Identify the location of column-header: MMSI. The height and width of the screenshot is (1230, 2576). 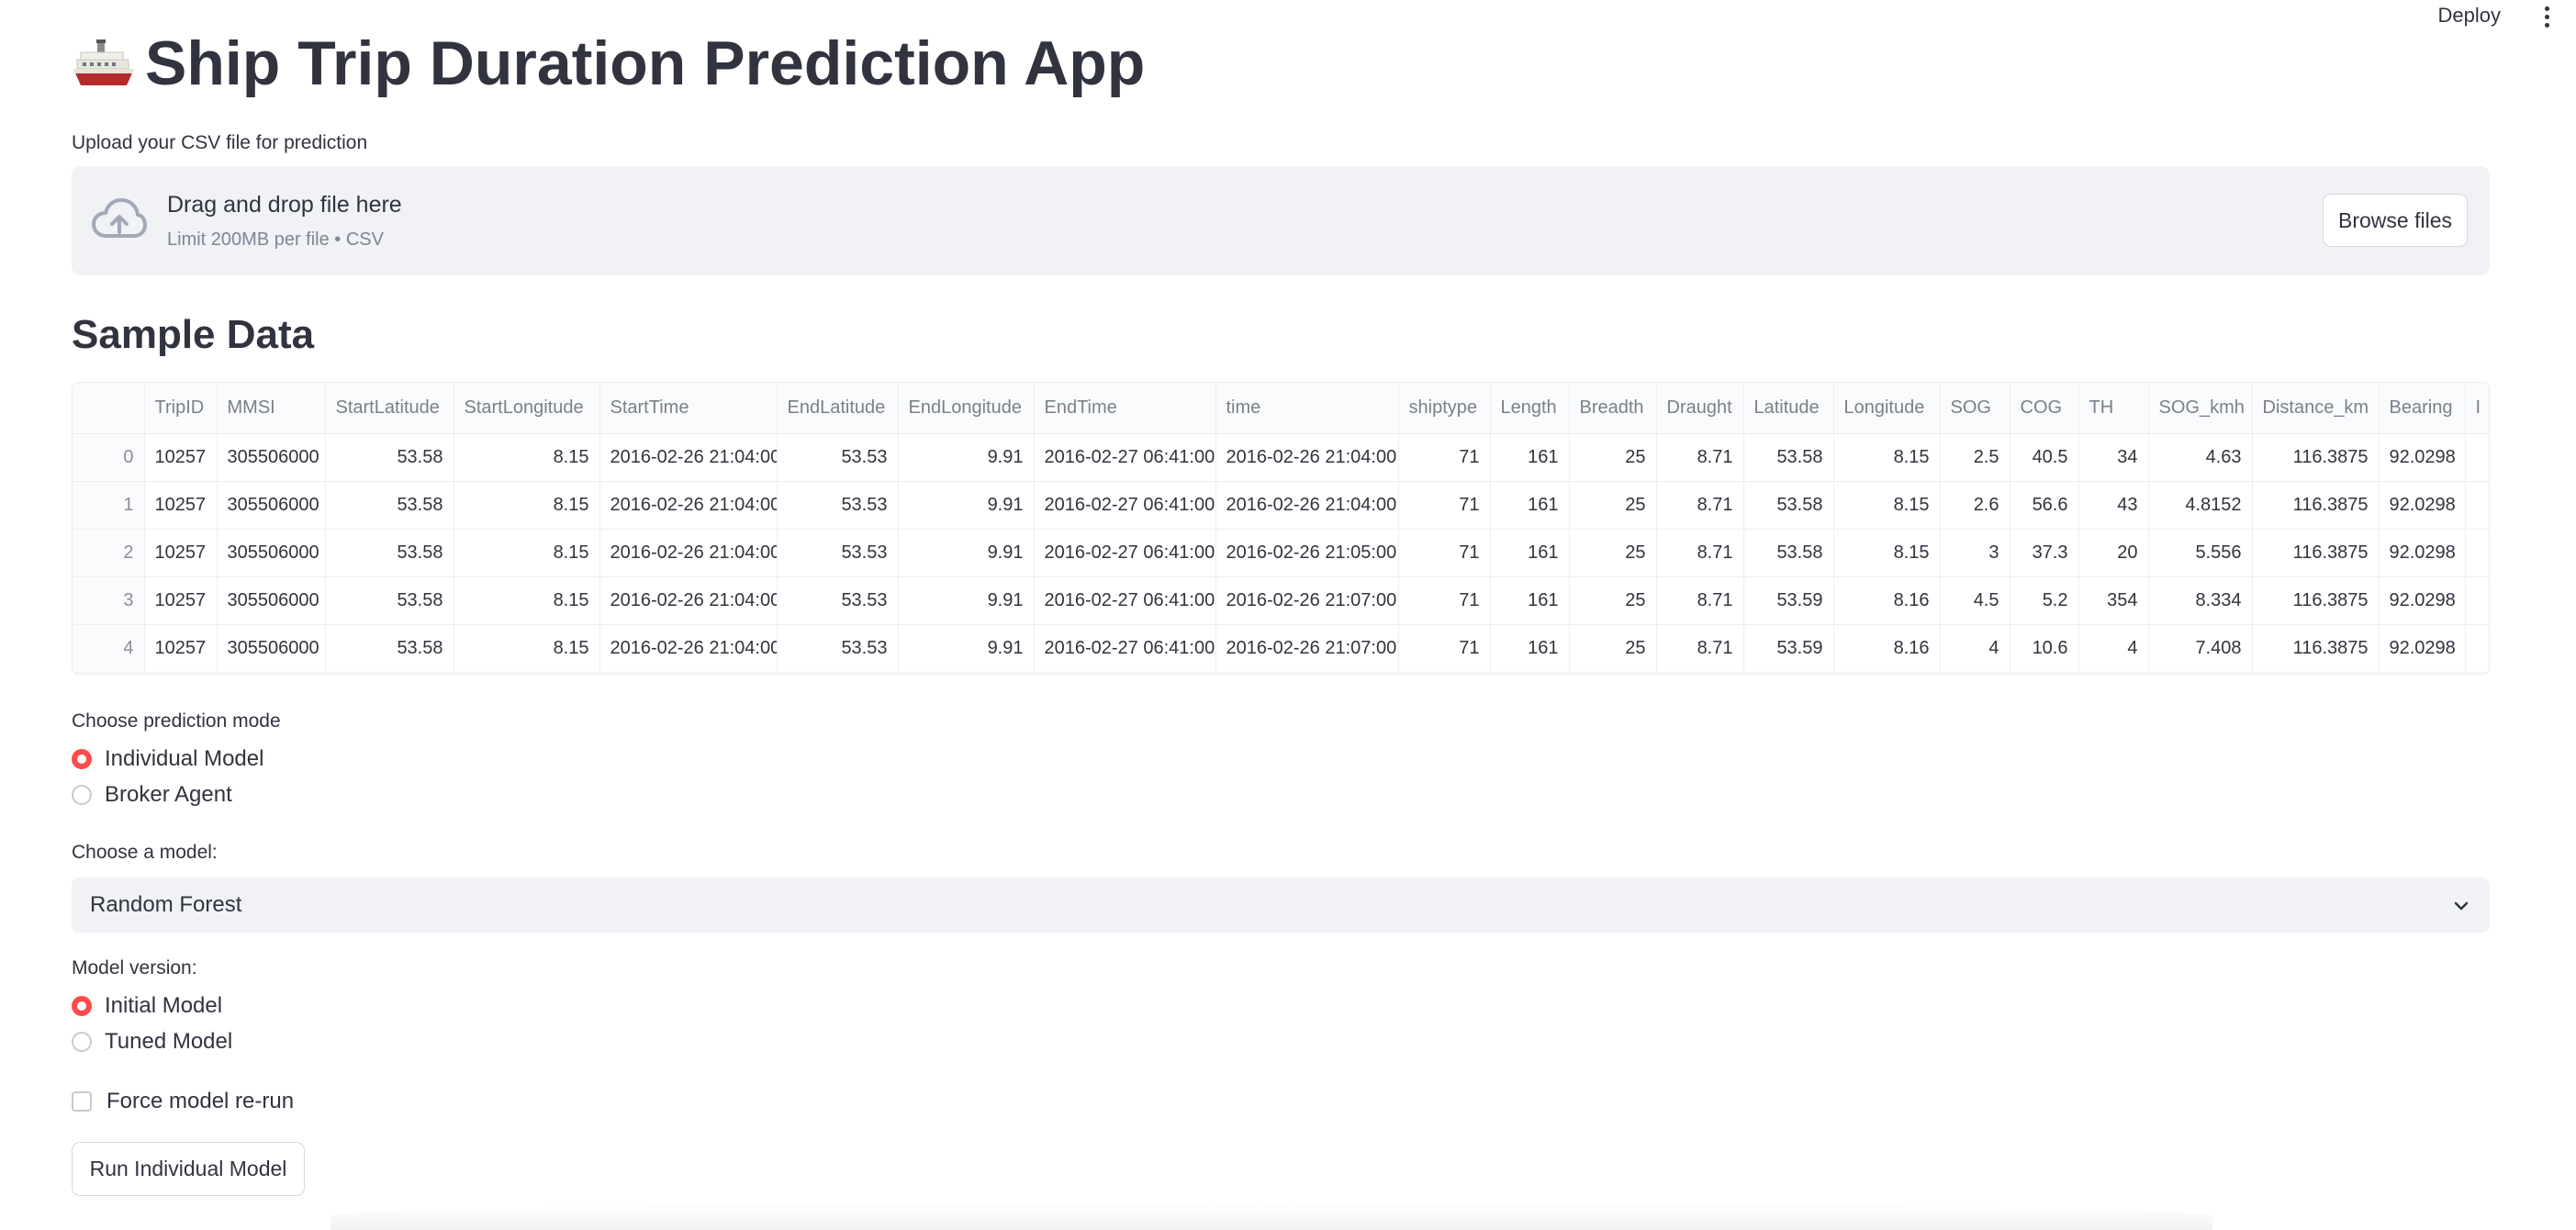
(271, 408).